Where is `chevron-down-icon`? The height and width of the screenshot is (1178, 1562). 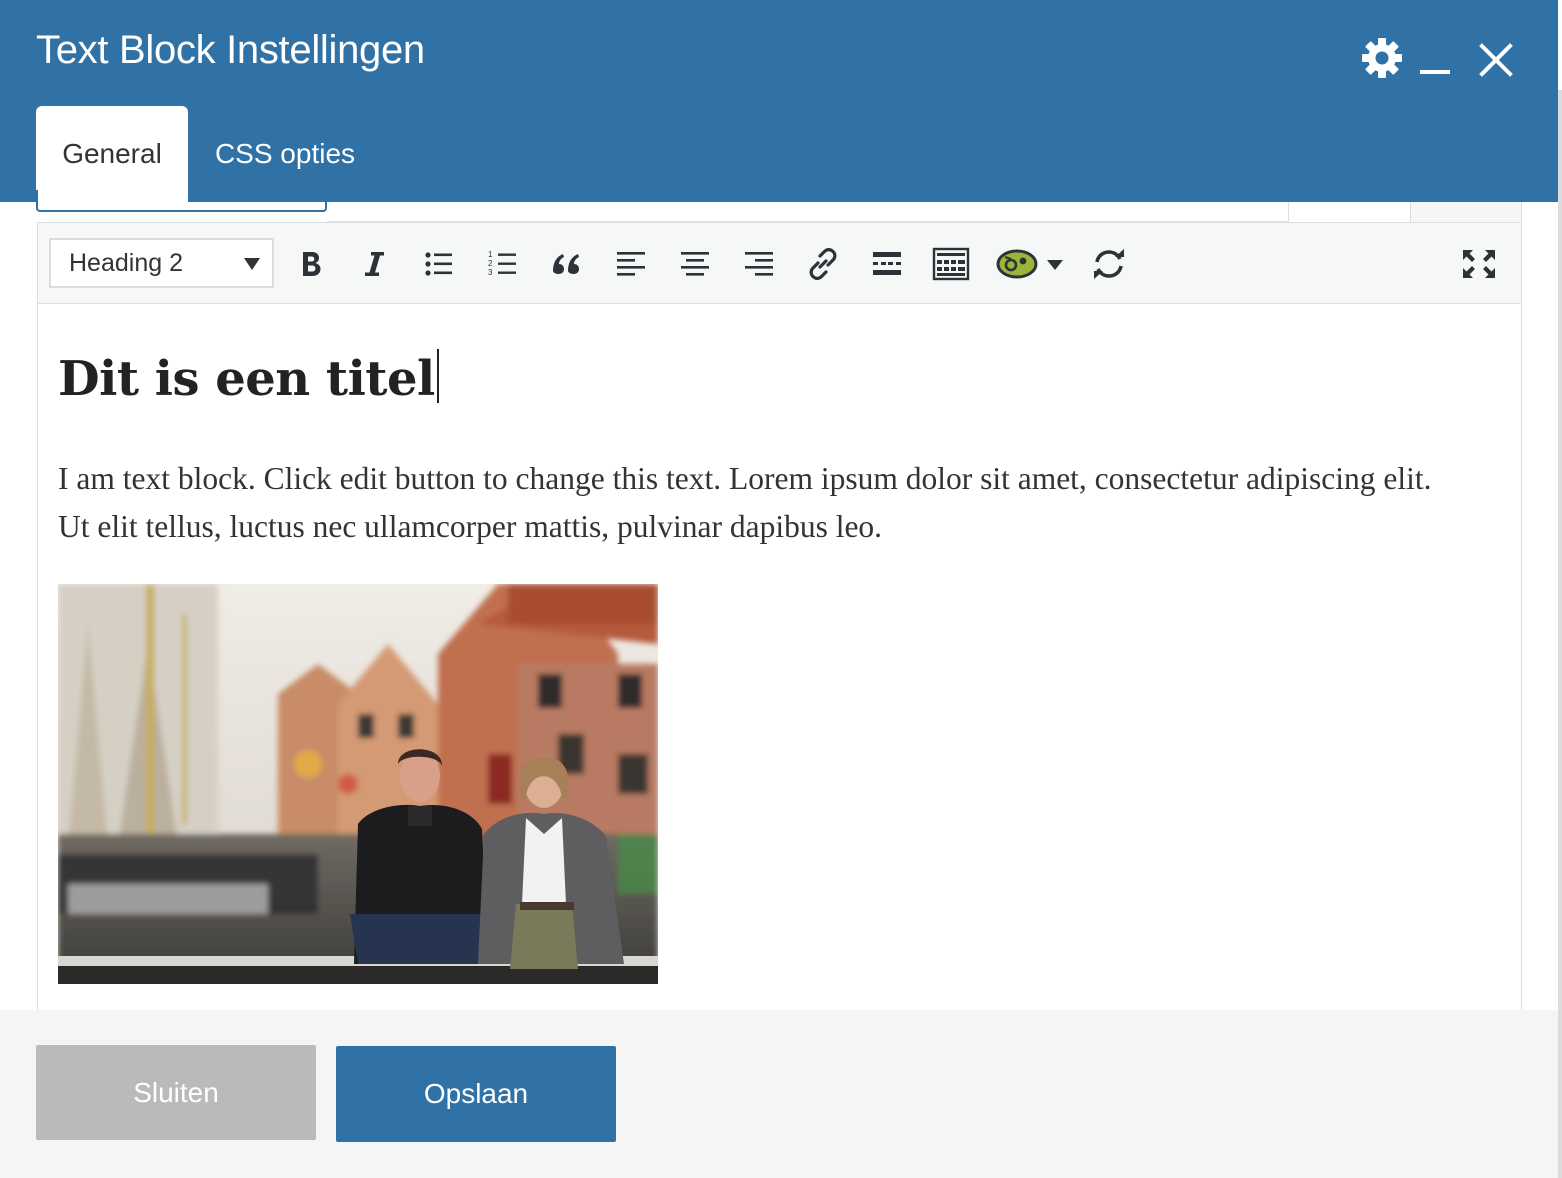 chevron-down-icon is located at coordinates (252, 264).